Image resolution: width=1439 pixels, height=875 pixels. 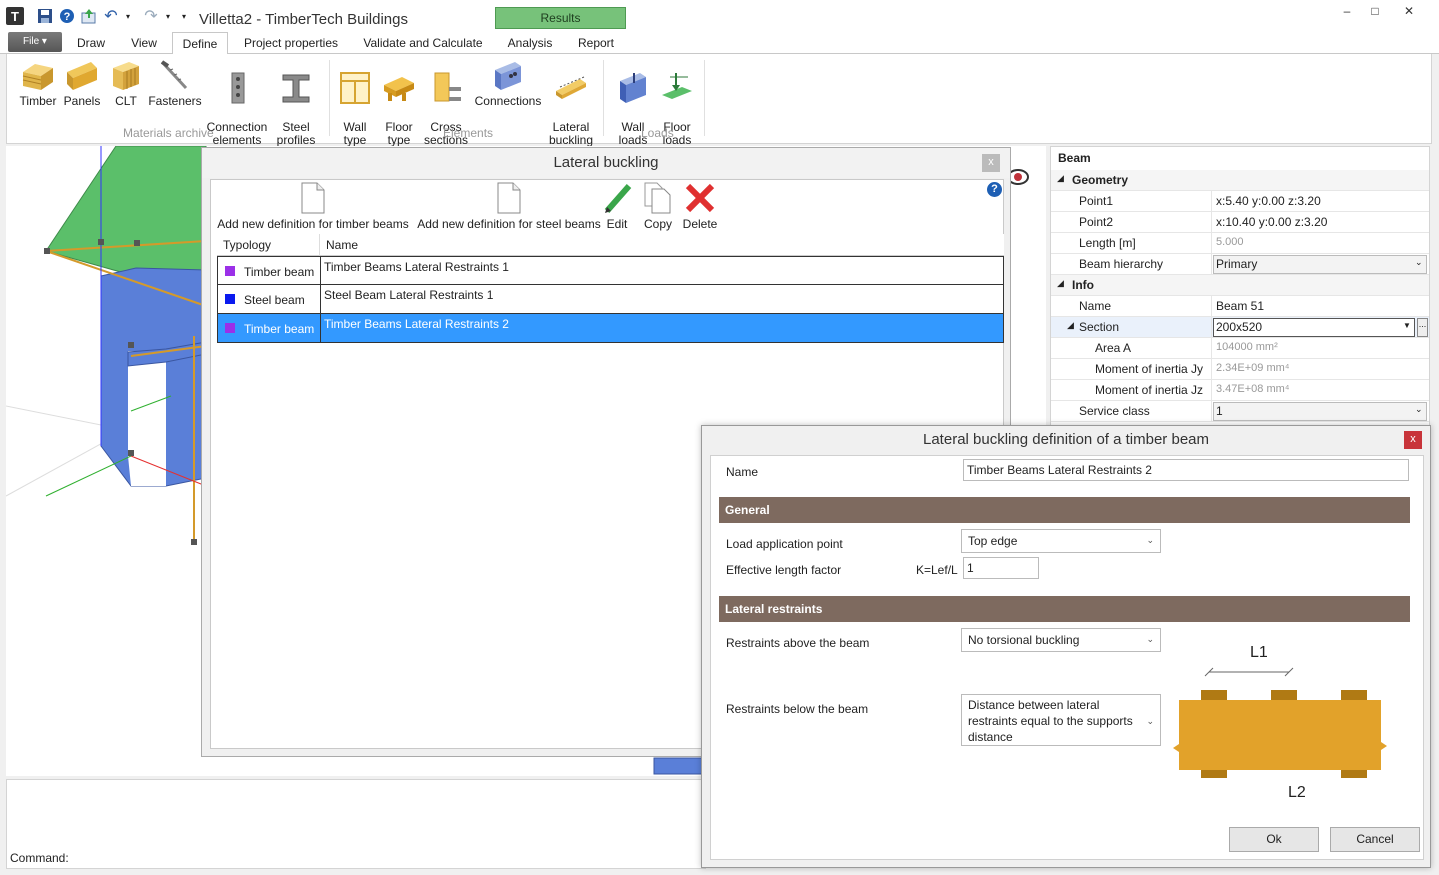 What do you see at coordinates (15, 16) in the screenshot?
I see `app-icon: T` at bounding box center [15, 16].